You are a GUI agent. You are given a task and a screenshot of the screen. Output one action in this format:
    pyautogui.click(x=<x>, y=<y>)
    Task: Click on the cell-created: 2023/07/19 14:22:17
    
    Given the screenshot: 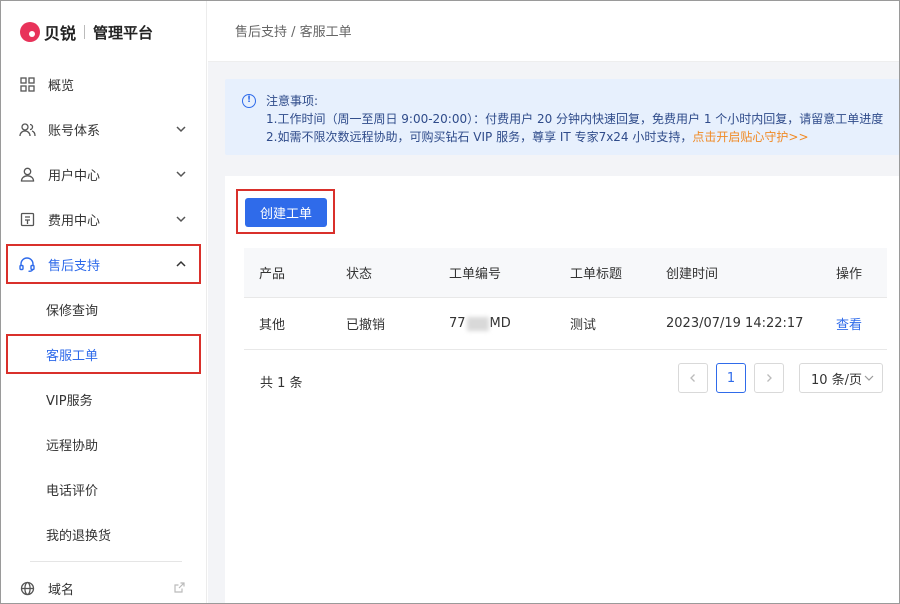 What is the action you would take?
    pyautogui.click(x=735, y=323)
    